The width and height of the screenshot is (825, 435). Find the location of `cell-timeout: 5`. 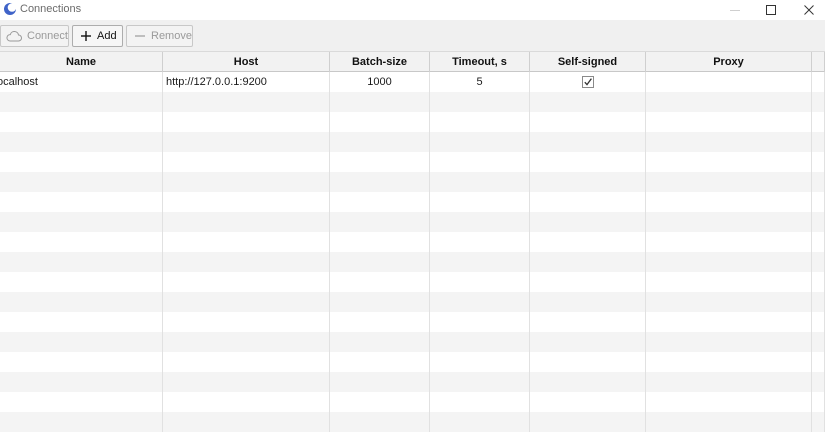

cell-timeout: 5 is located at coordinates (480, 82).